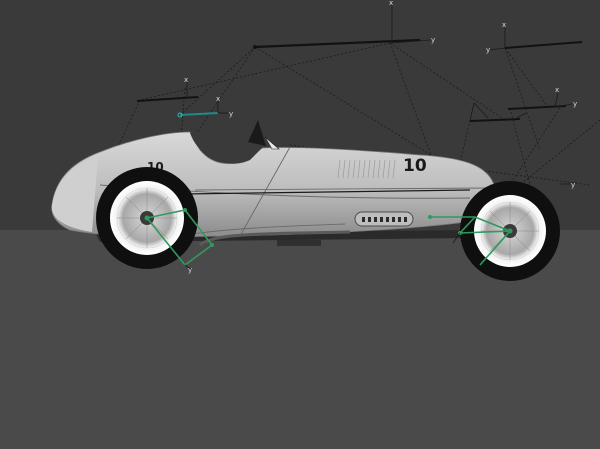  What do you see at coordinates (415, 166) in the screenshot?
I see `race-number-side: 10` at bounding box center [415, 166].